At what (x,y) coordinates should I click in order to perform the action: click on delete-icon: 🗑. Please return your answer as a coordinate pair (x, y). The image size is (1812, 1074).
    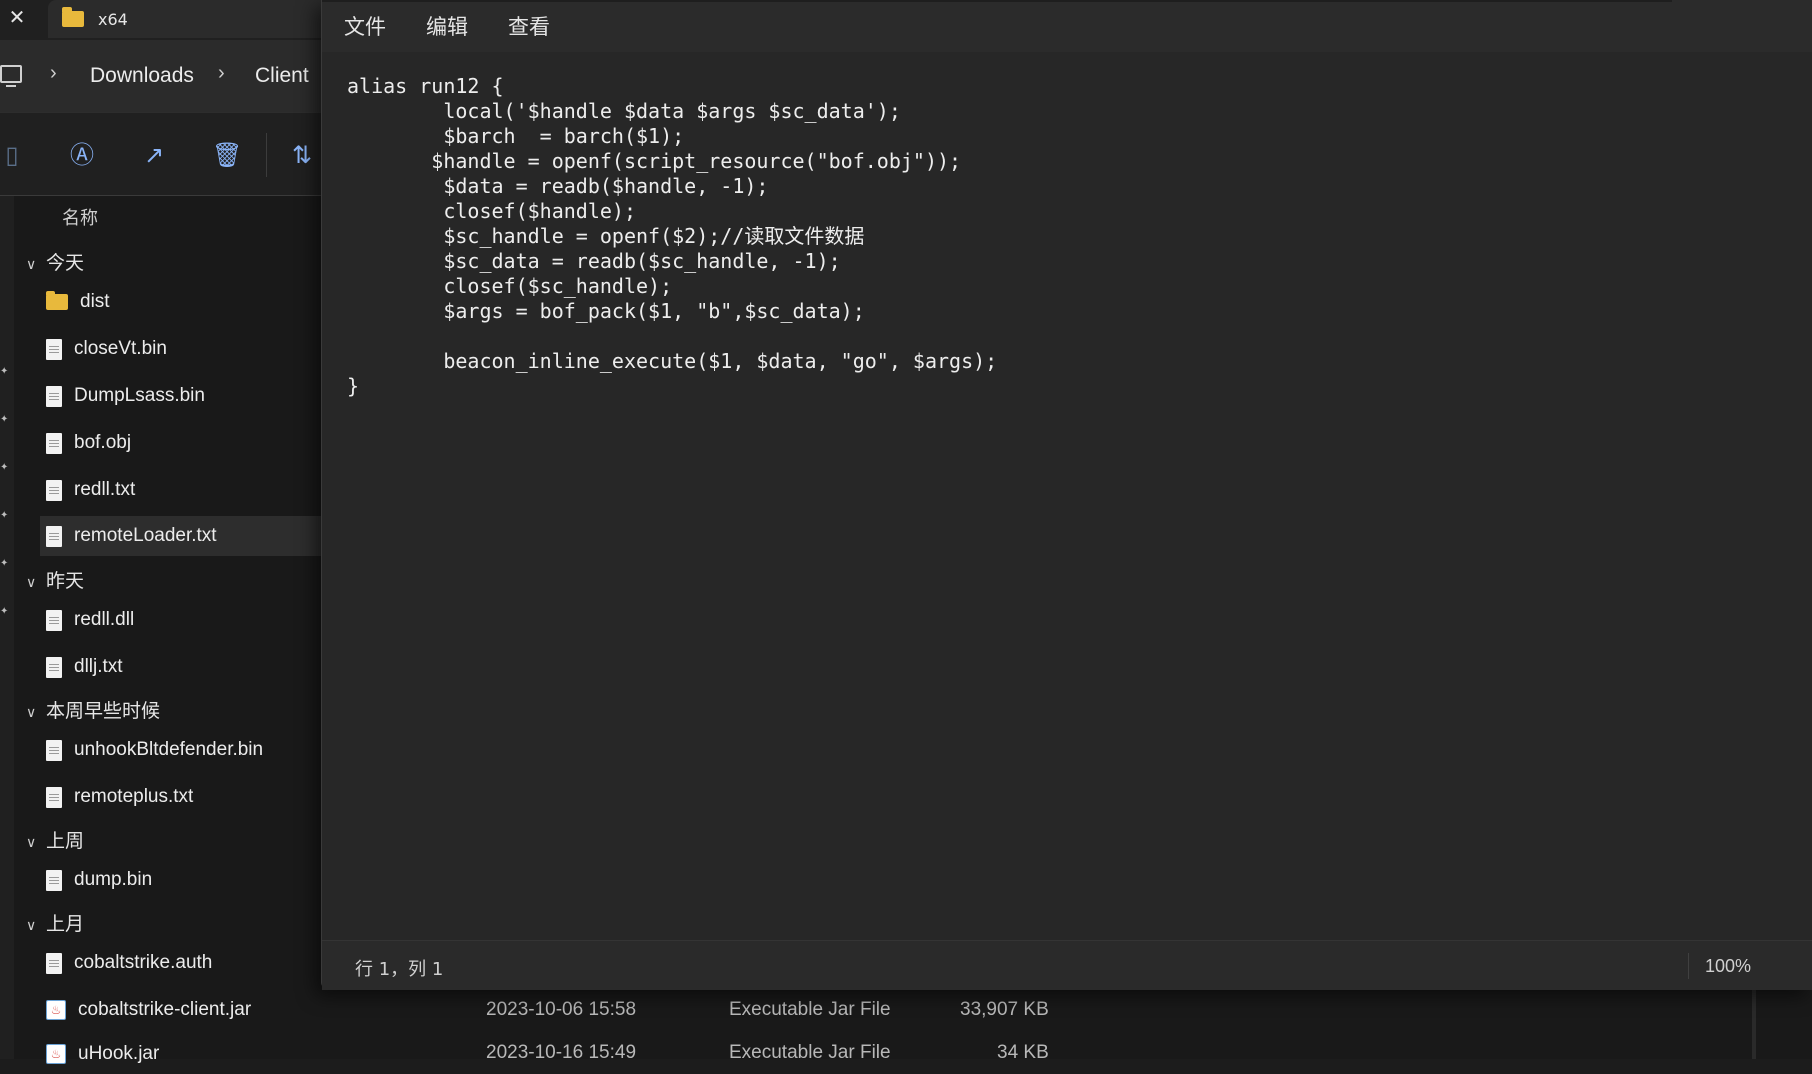
    Looking at the image, I should click on (227, 155).